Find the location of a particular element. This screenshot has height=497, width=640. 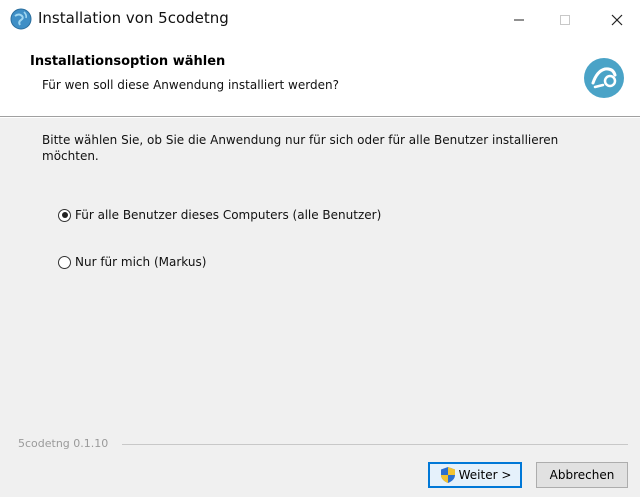

page-title: Installationsoption wählen is located at coordinates (128, 61).